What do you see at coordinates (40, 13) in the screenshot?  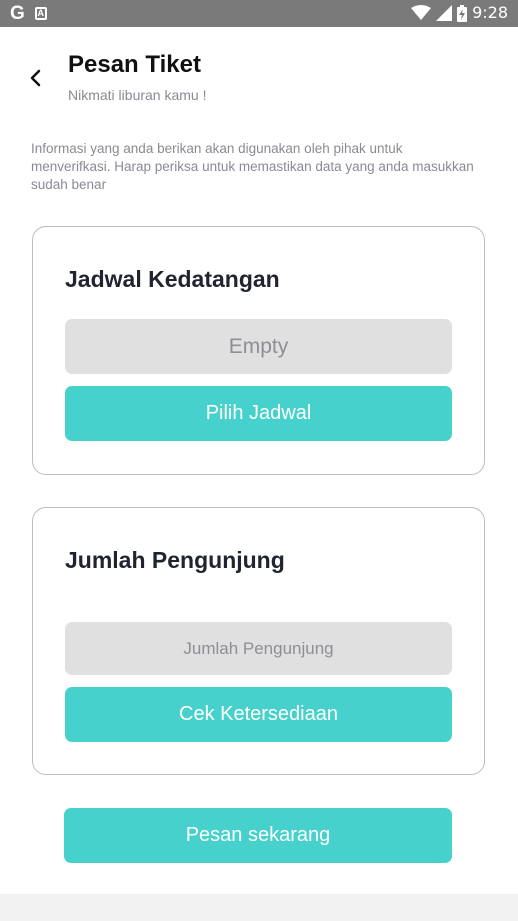 I see `notification-a-icon: A` at bounding box center [40, 13].